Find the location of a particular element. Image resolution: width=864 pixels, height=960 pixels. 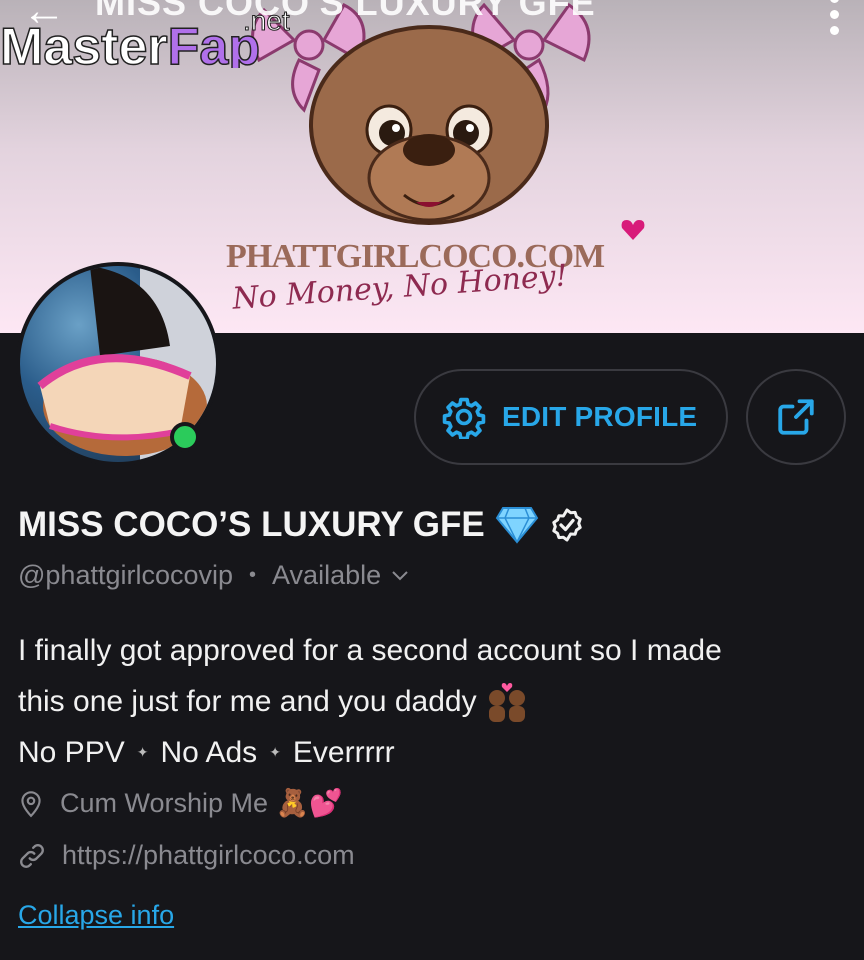

website-link: https://phattgirlcoco.com is located at coordinates (208, 855).